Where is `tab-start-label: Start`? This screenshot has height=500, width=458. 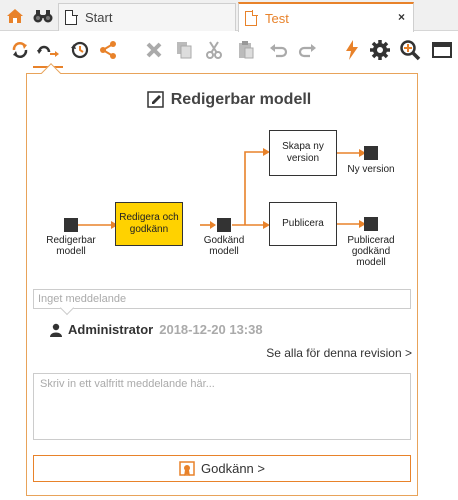
tab-start-label: Start is located at coordinates (99, 17).